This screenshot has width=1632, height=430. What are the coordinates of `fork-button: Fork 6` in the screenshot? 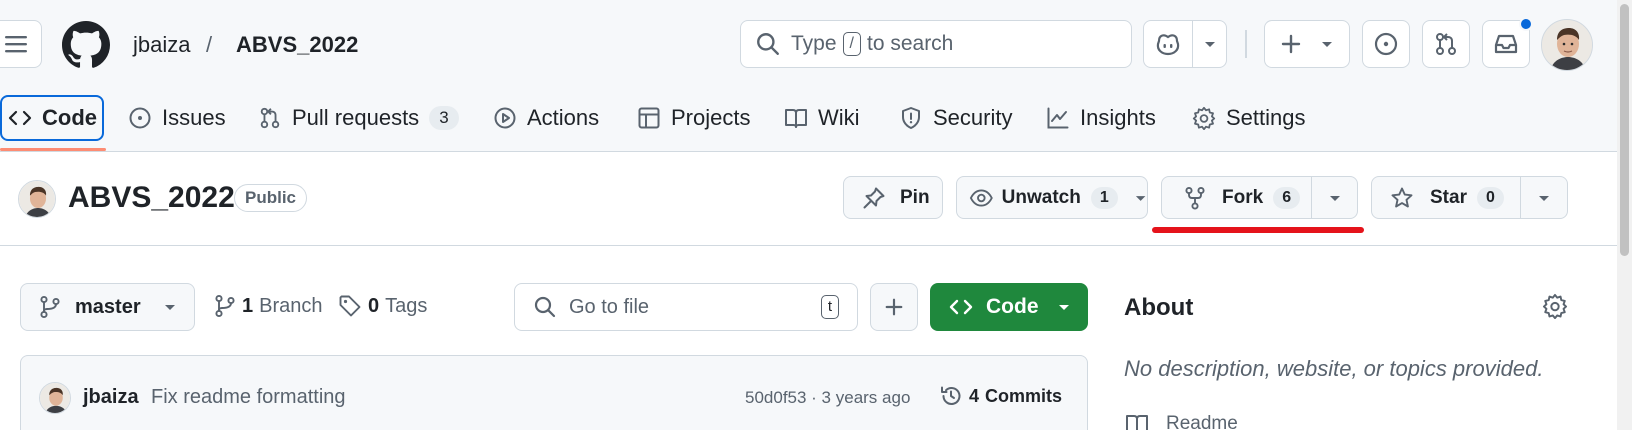 It's located at (1236, 197).